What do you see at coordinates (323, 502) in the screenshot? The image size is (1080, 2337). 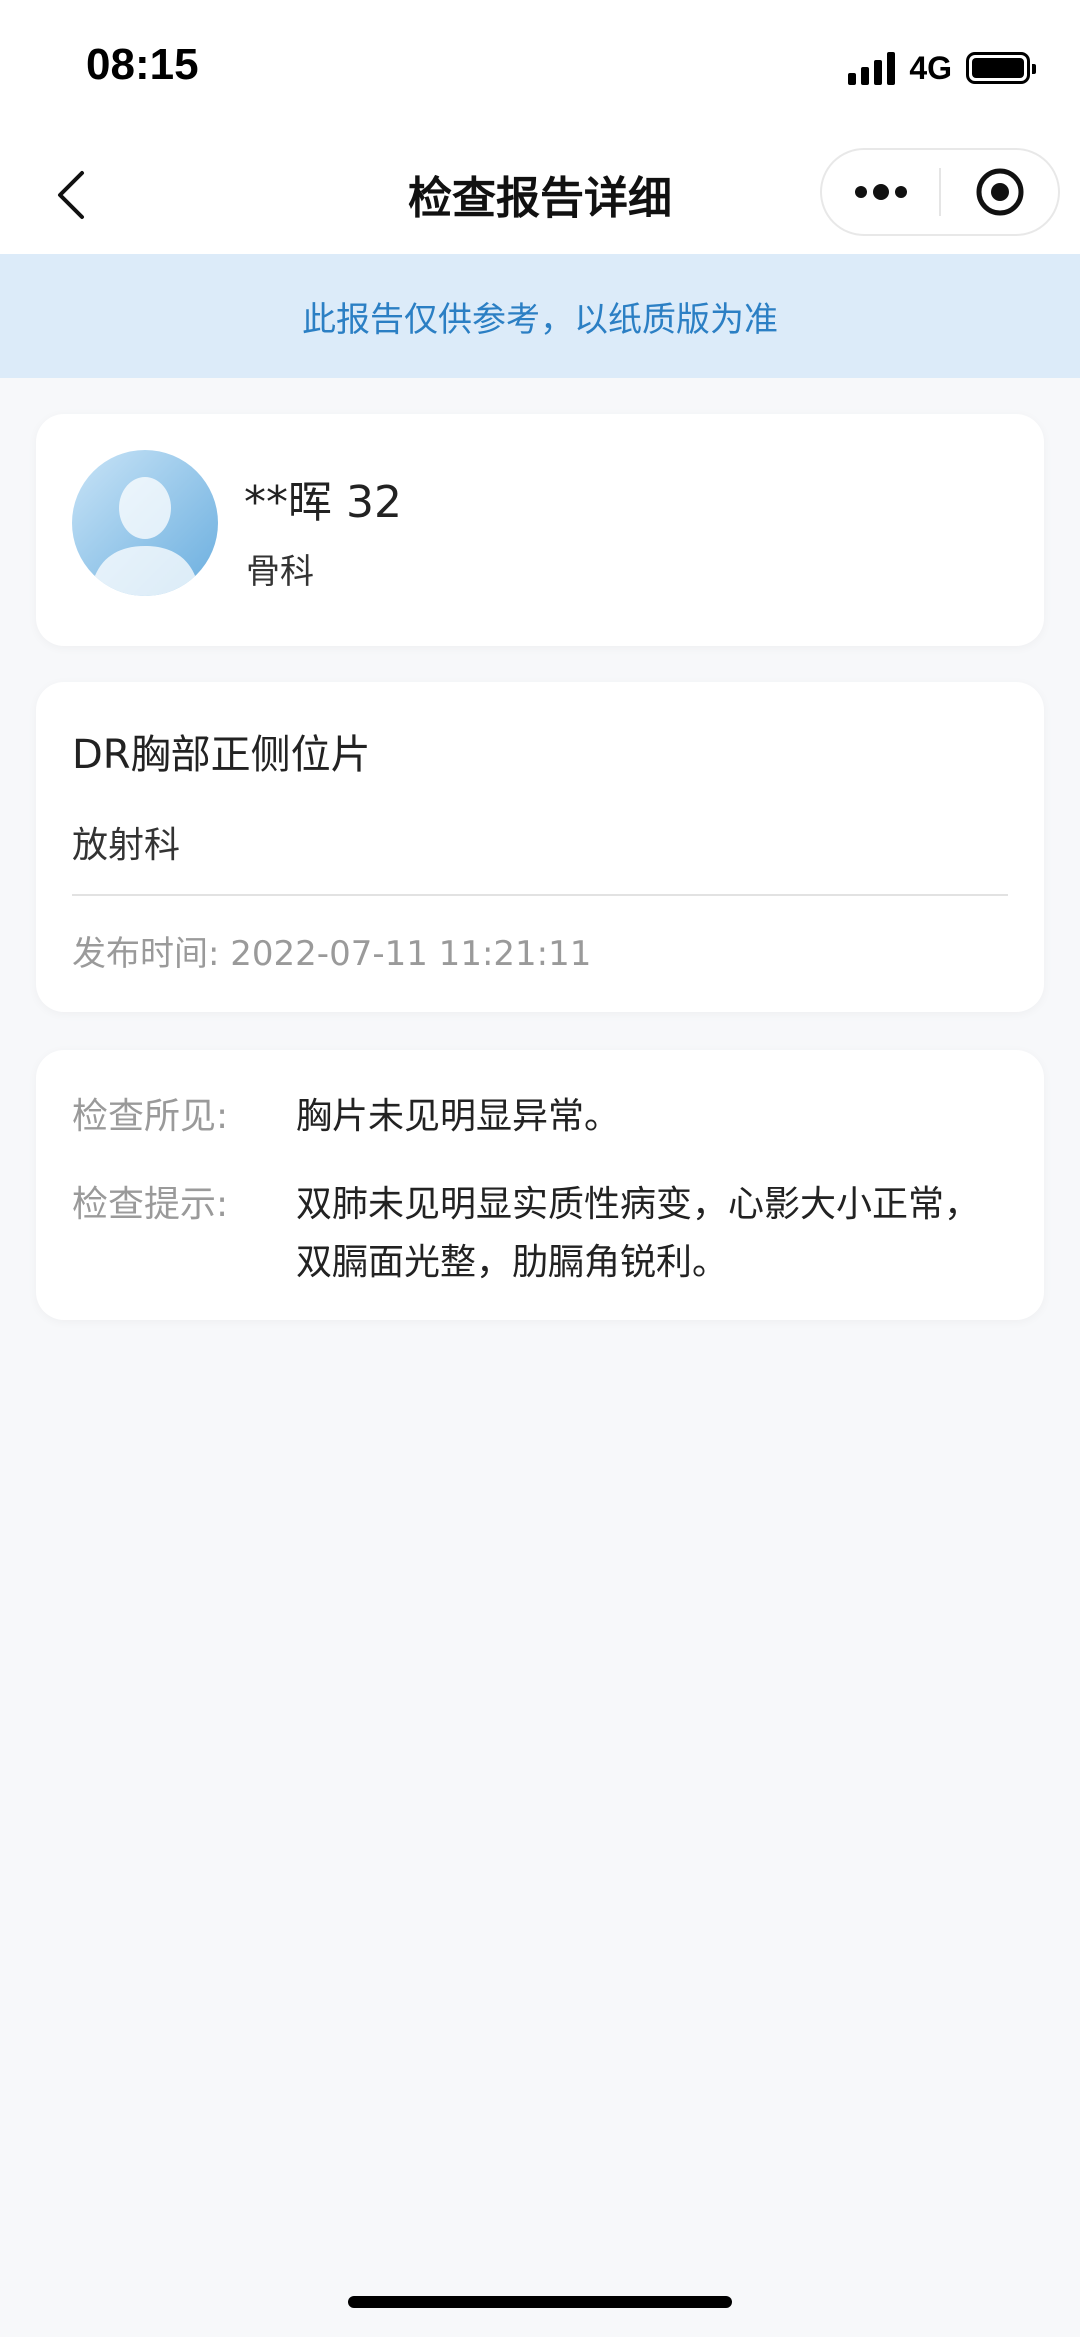 I see `patient-name-age: **晖 32` at bounding box center [323, 502].